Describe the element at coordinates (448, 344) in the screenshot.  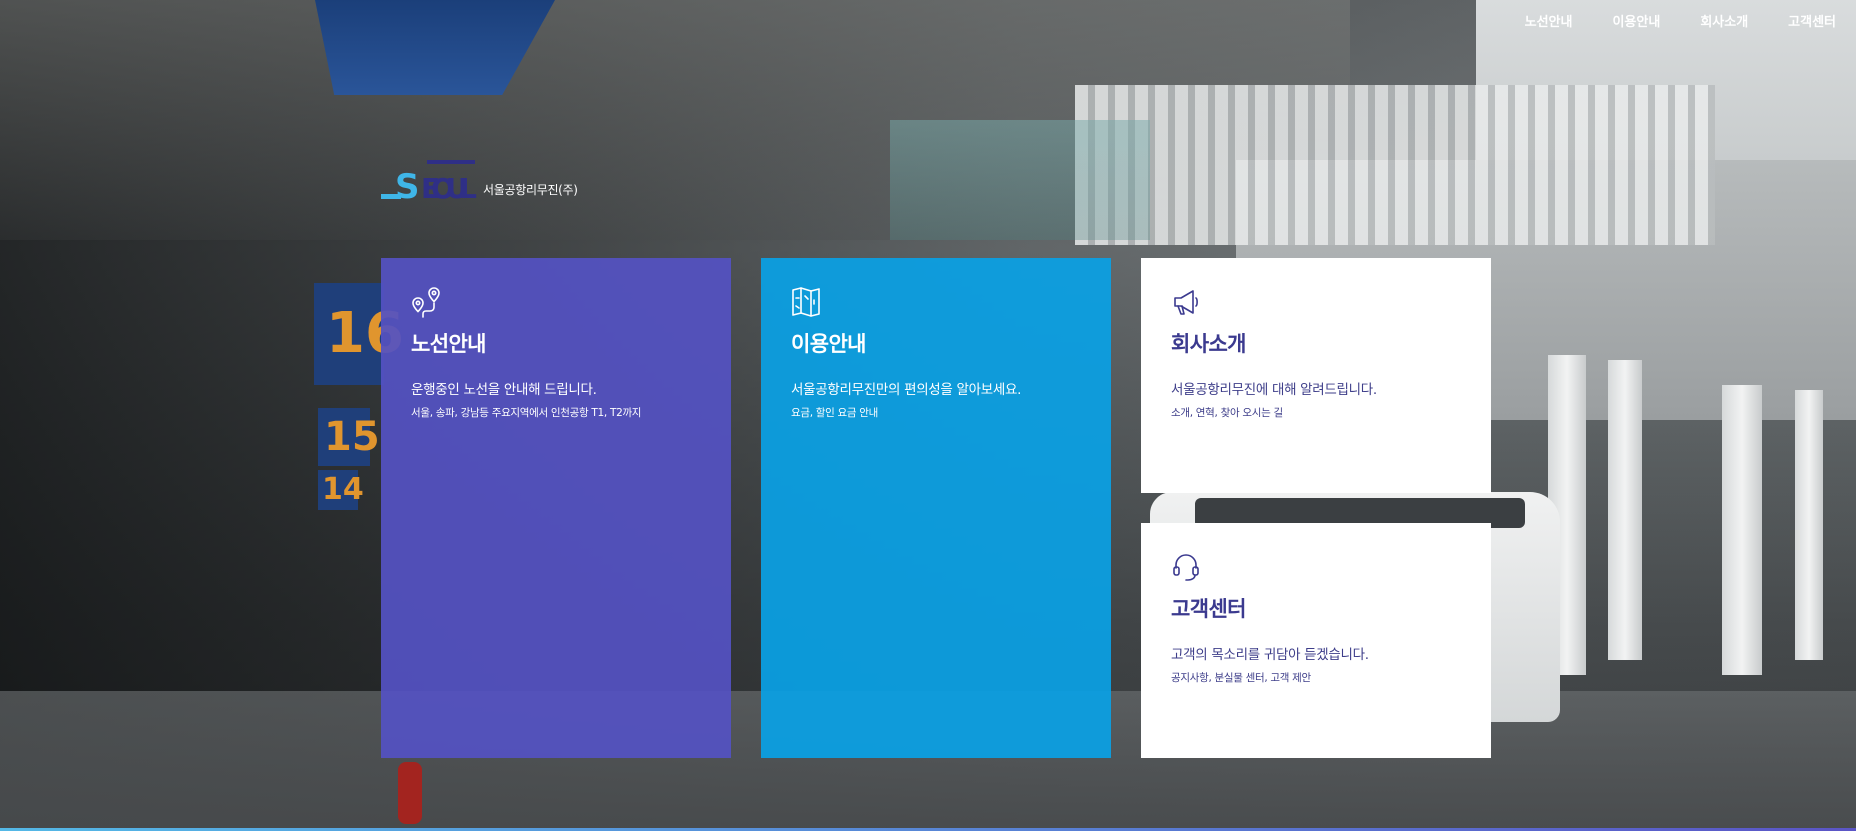
I see `card-title: 노선안내` at that location.